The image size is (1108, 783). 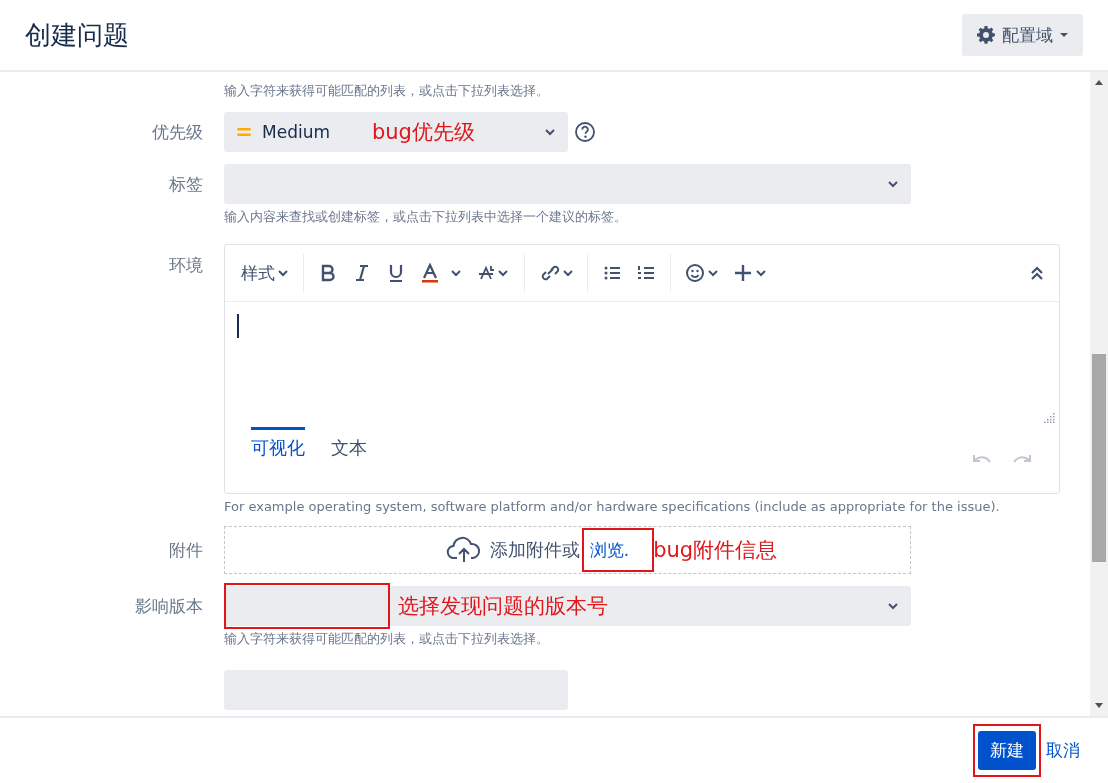 What do you see at coordinates (177, 132) in the screenshot?
I see `field-label: 优先级` at bounding box center [177, 132].